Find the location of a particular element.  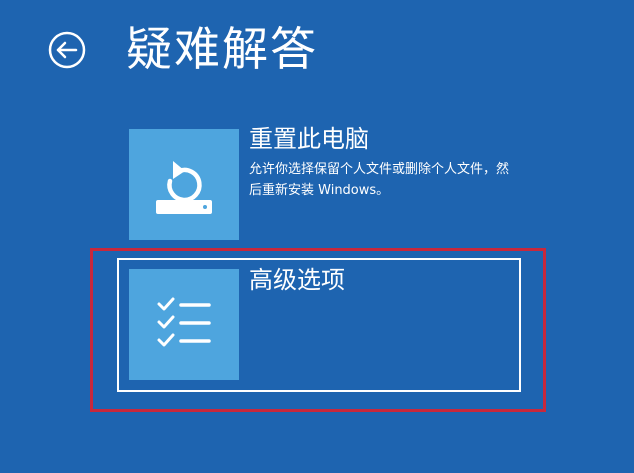

advanced-options-title: 高级选项 is located at coordinates (297, 280).